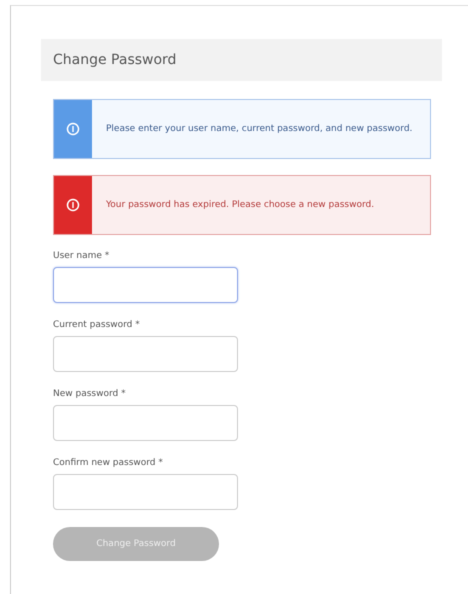 The width and height of the screenshot is (468, 594). Describe the element at coordinates (97, 325) in the screenshot. I see `field-label: Current password *` at that location.